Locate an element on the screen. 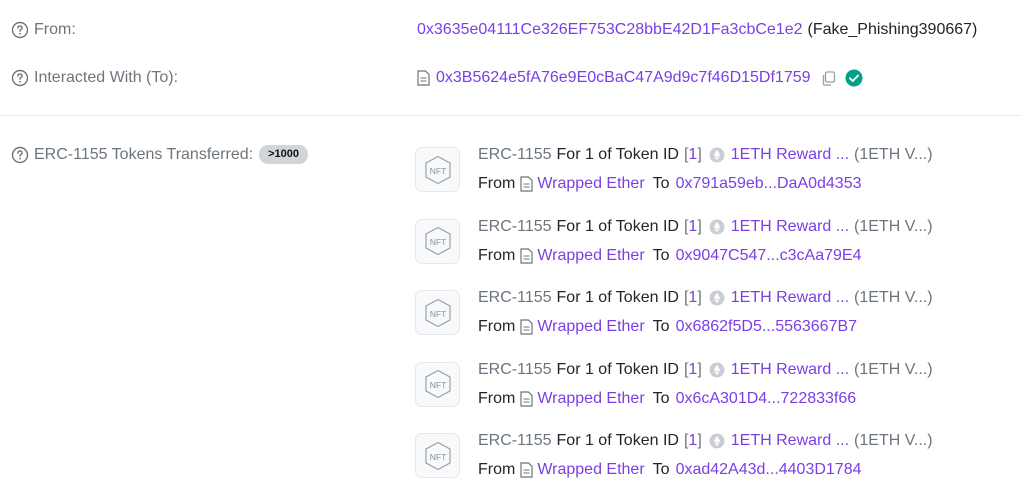 The image size is (1021, 496). check-circle-icon is located at coordinates (854, 78).